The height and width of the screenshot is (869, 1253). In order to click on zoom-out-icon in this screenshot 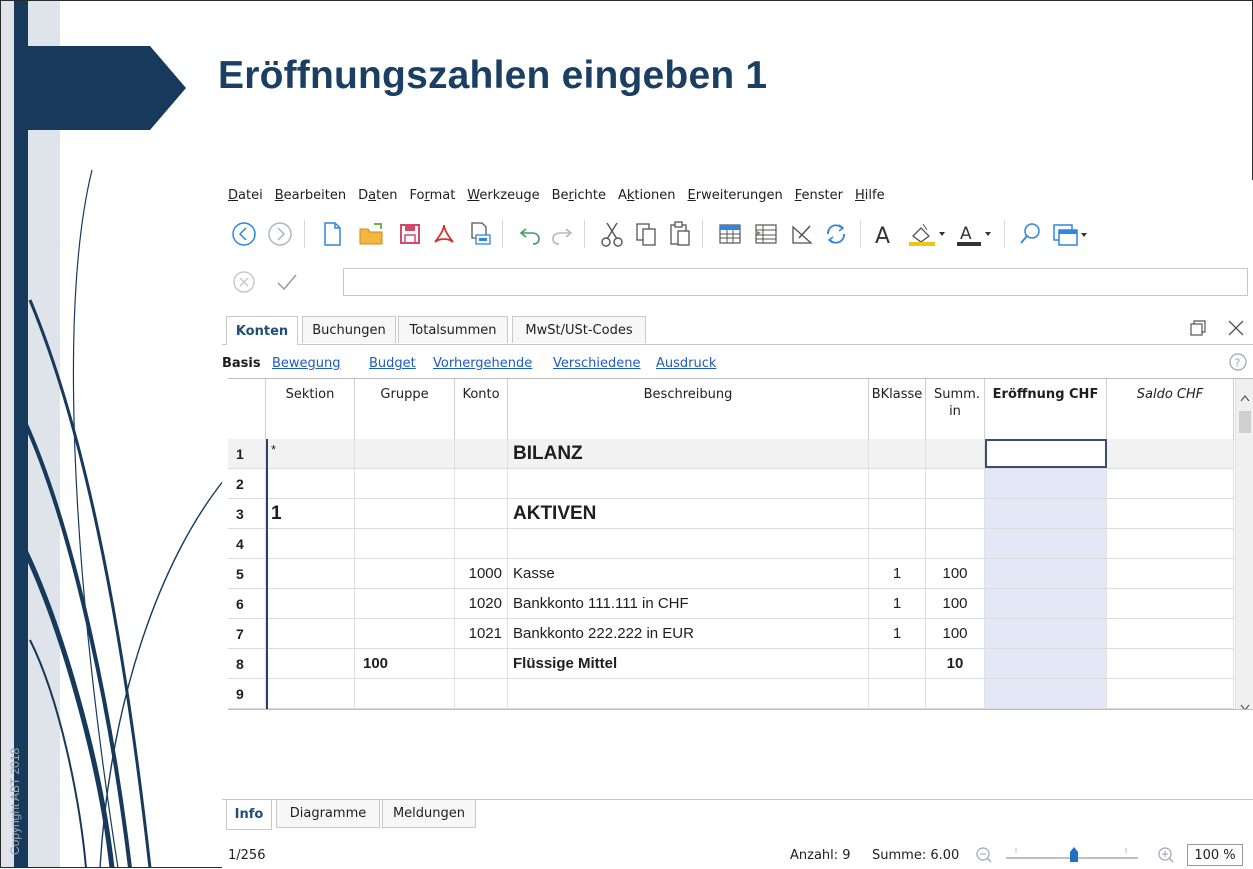, I will do `click(984, 857)`.